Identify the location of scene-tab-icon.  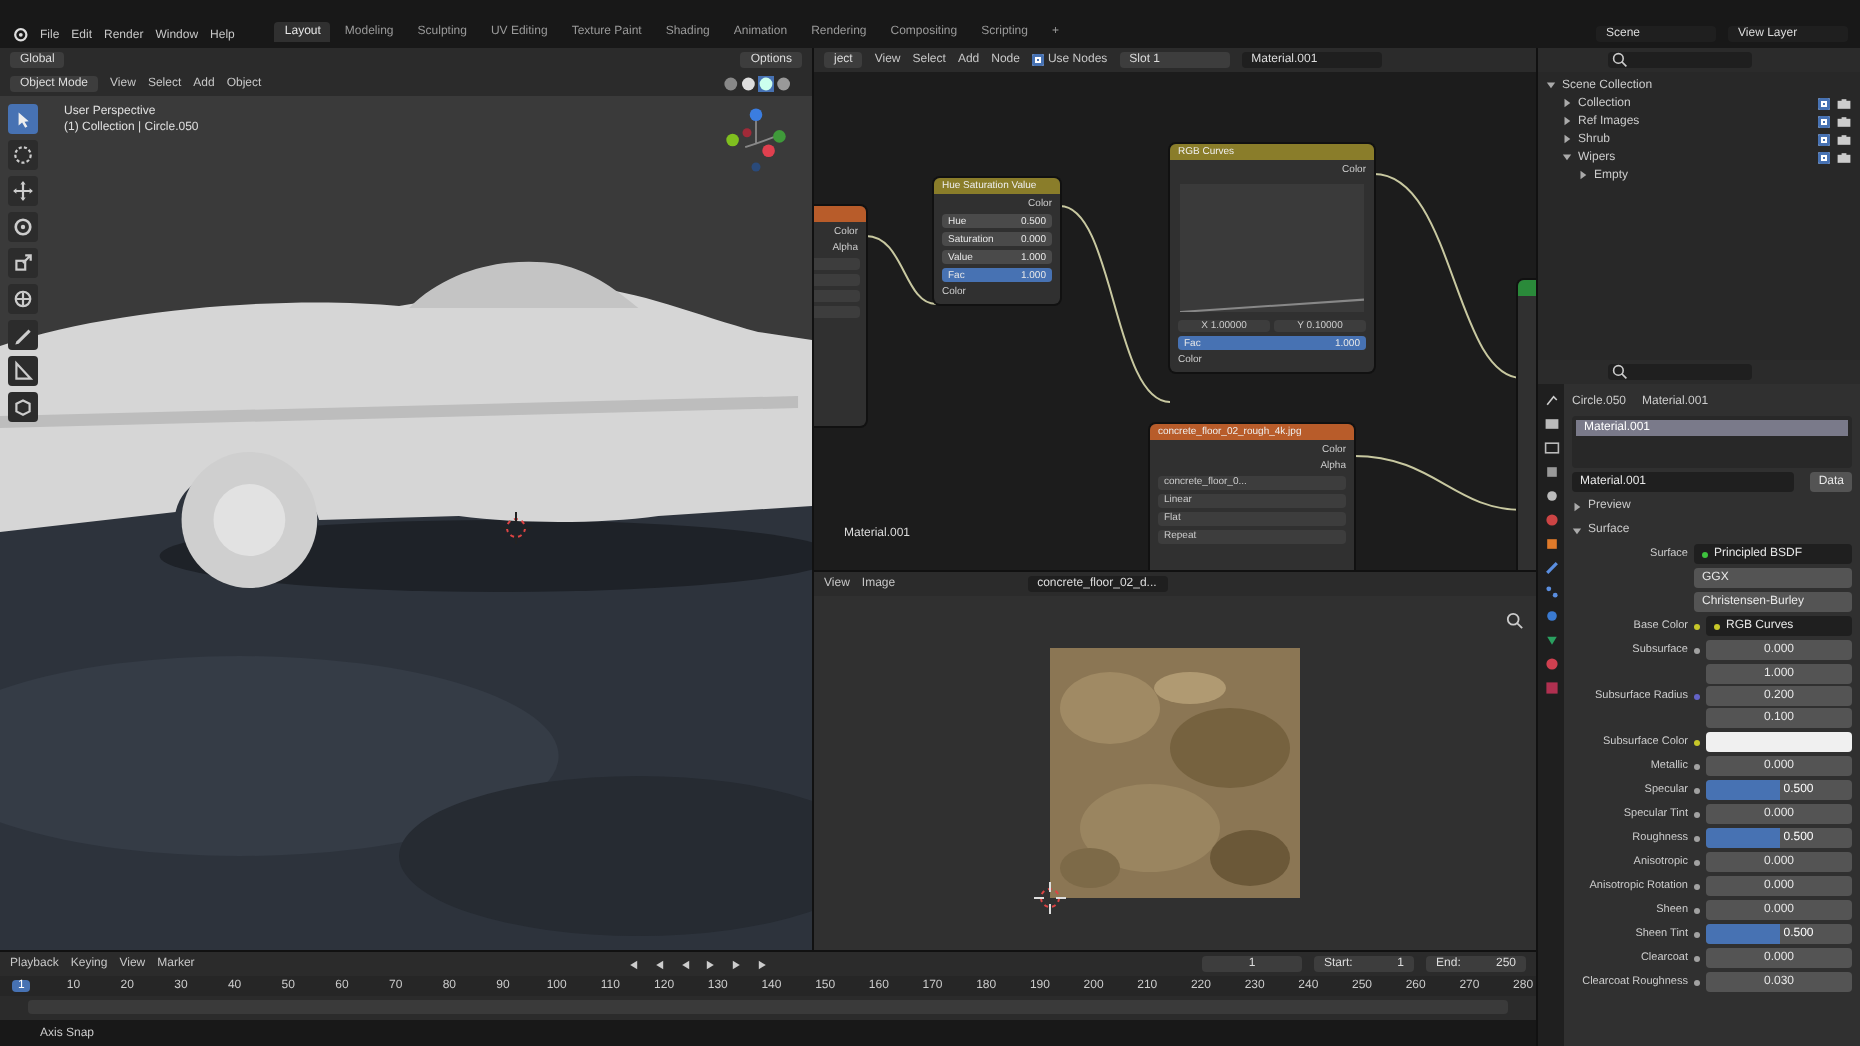
(1551, 496).